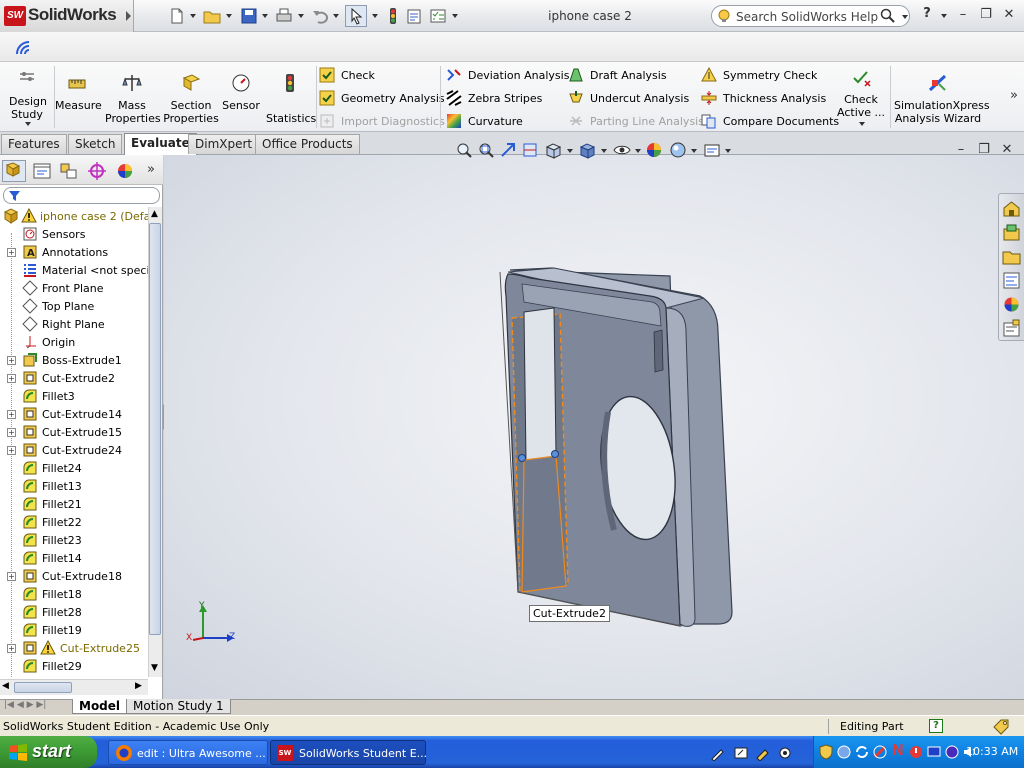 Image resolution: width=1024 pixels, height=768 pixels. Describe the element at coordinates (74, 486) in the screenshot. I see `tree-item: Fillet13` at that location.